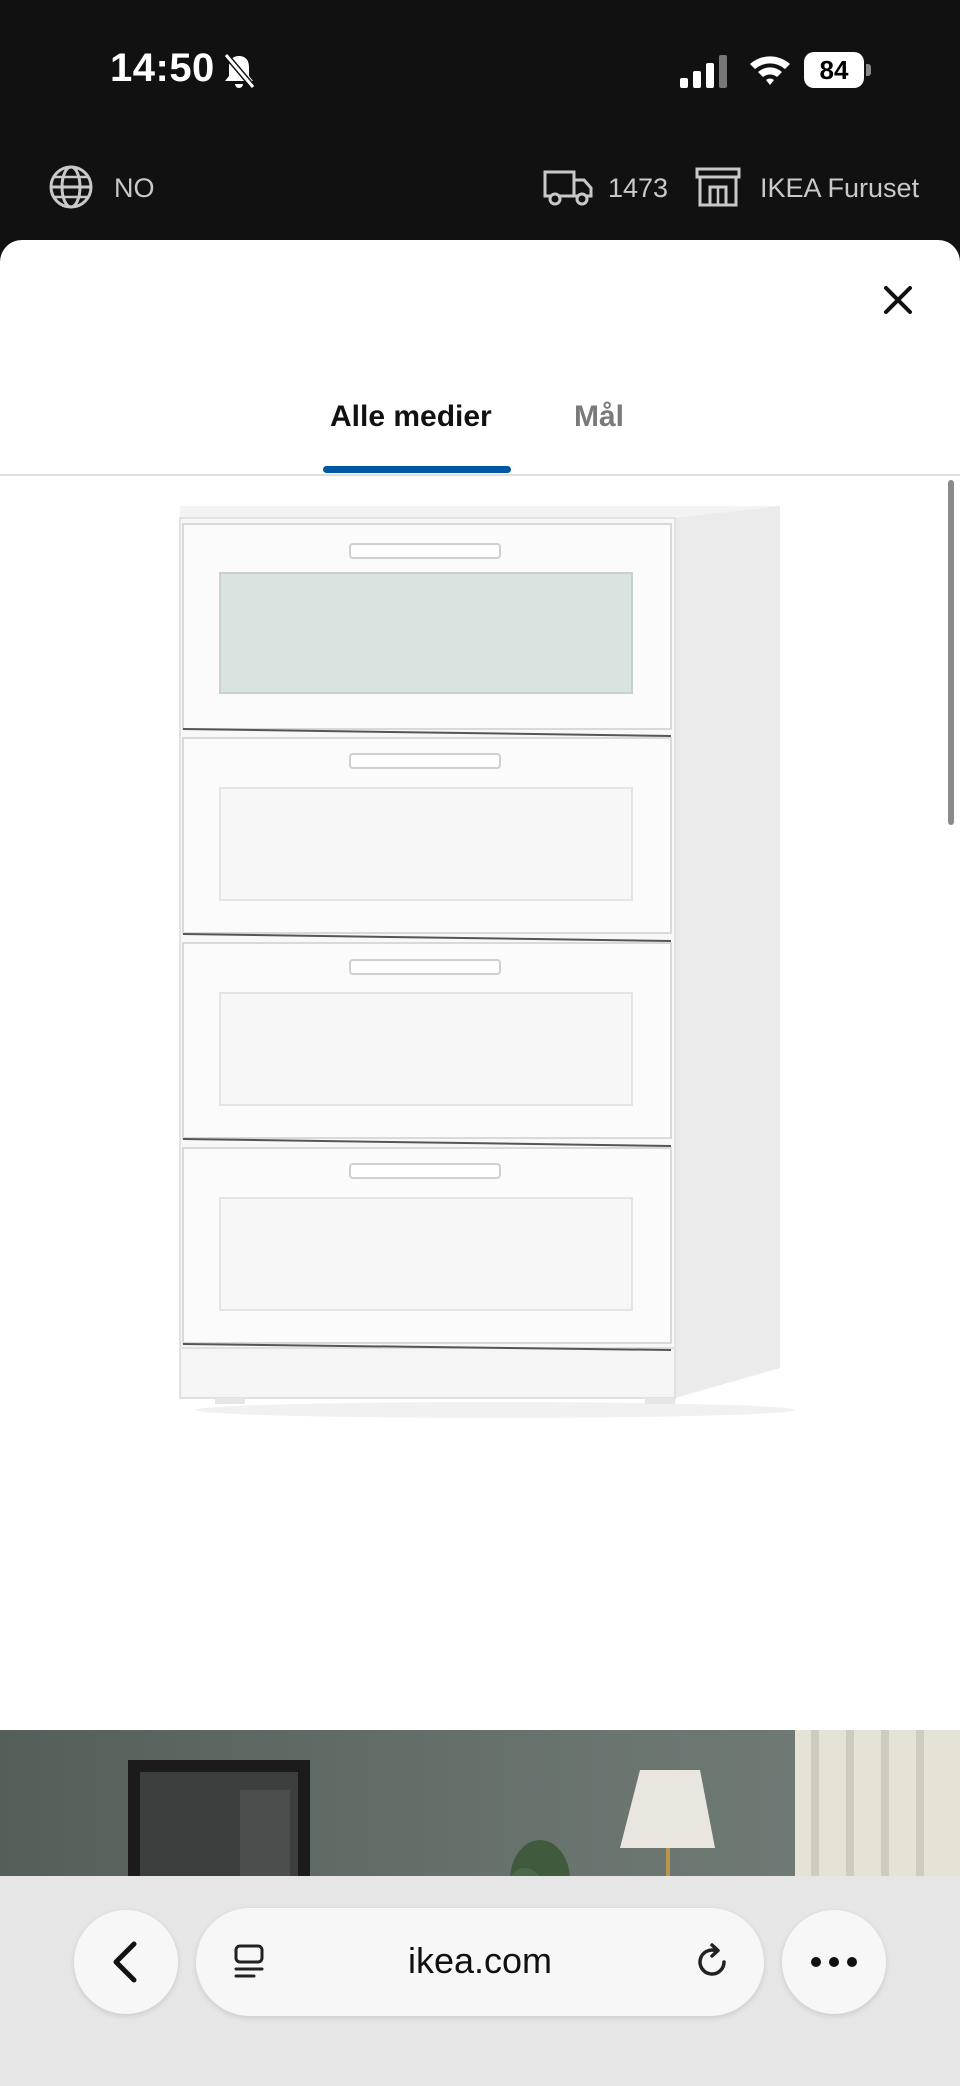 The image size is (960, 2086). What do you see at coordinates (411, 417) in the screenshot?
I see `tab-all-media: Alle medier` at bounding box center [411, 417].